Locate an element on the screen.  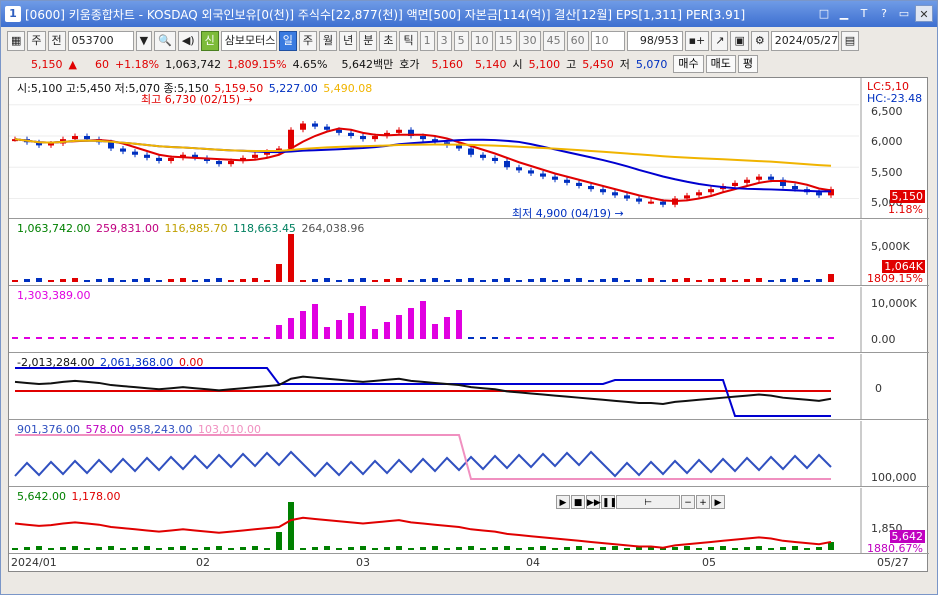
buy-button: 매수 is located at coordinates (688, 64).